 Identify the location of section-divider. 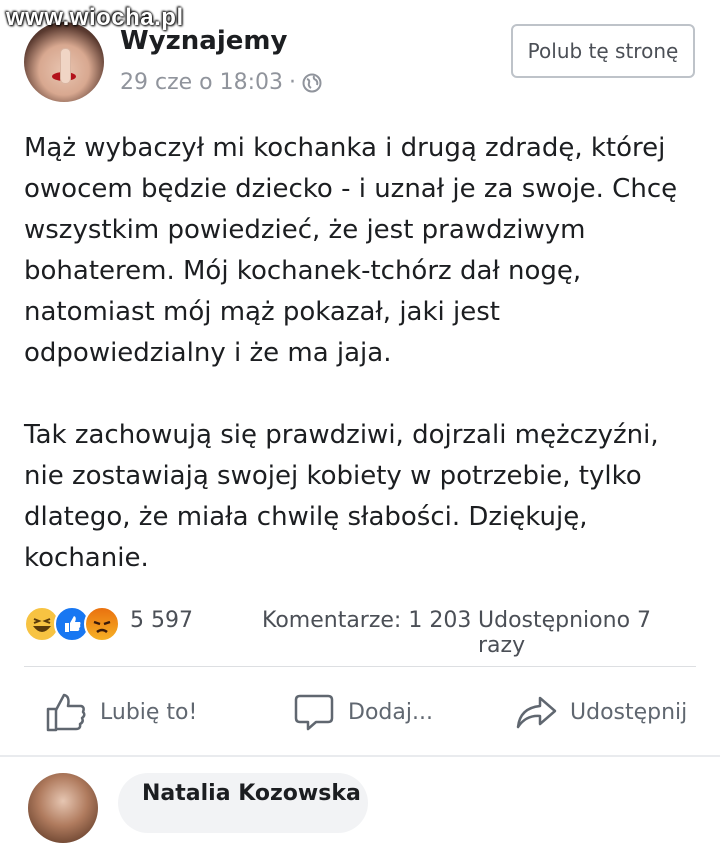
(360, 756).